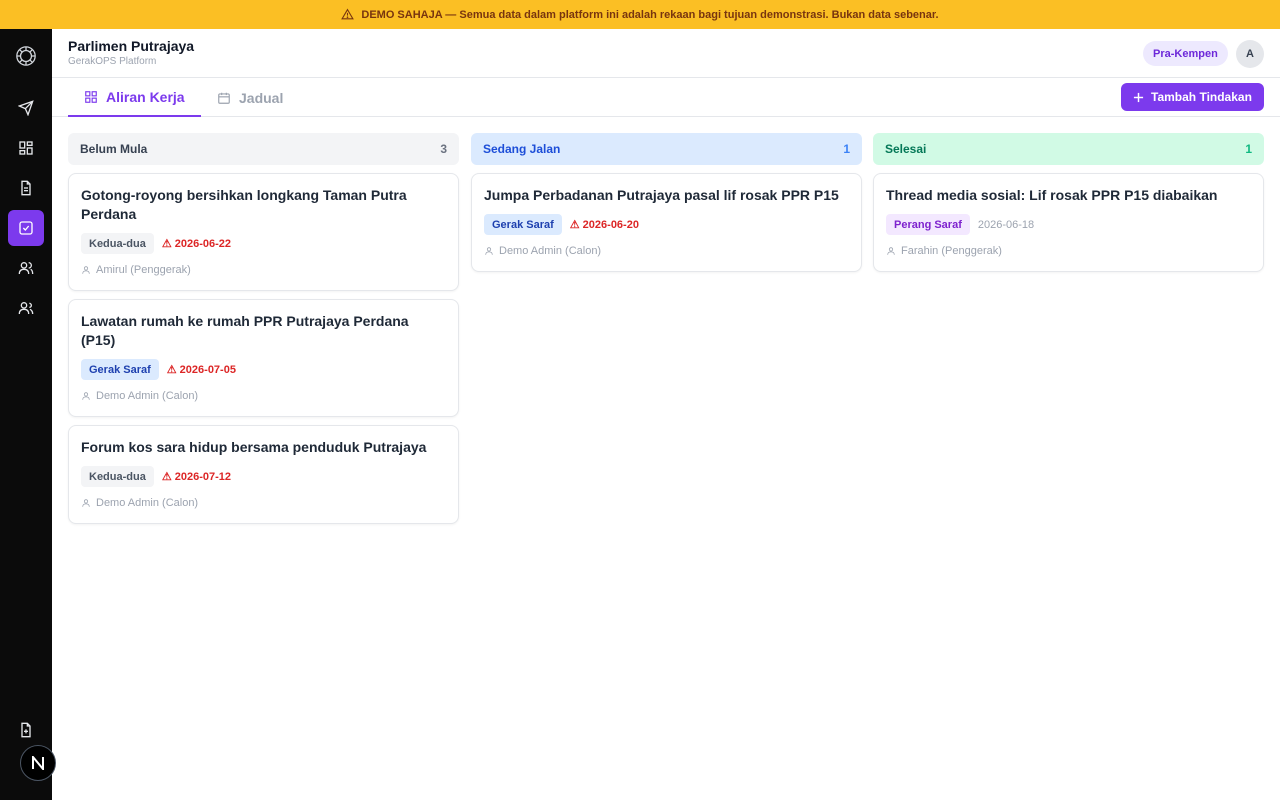  Describe the element at coordinates (143, 270) in the screenshot. I see `task-owner-name: Amirul (Penggerak)` at that location.